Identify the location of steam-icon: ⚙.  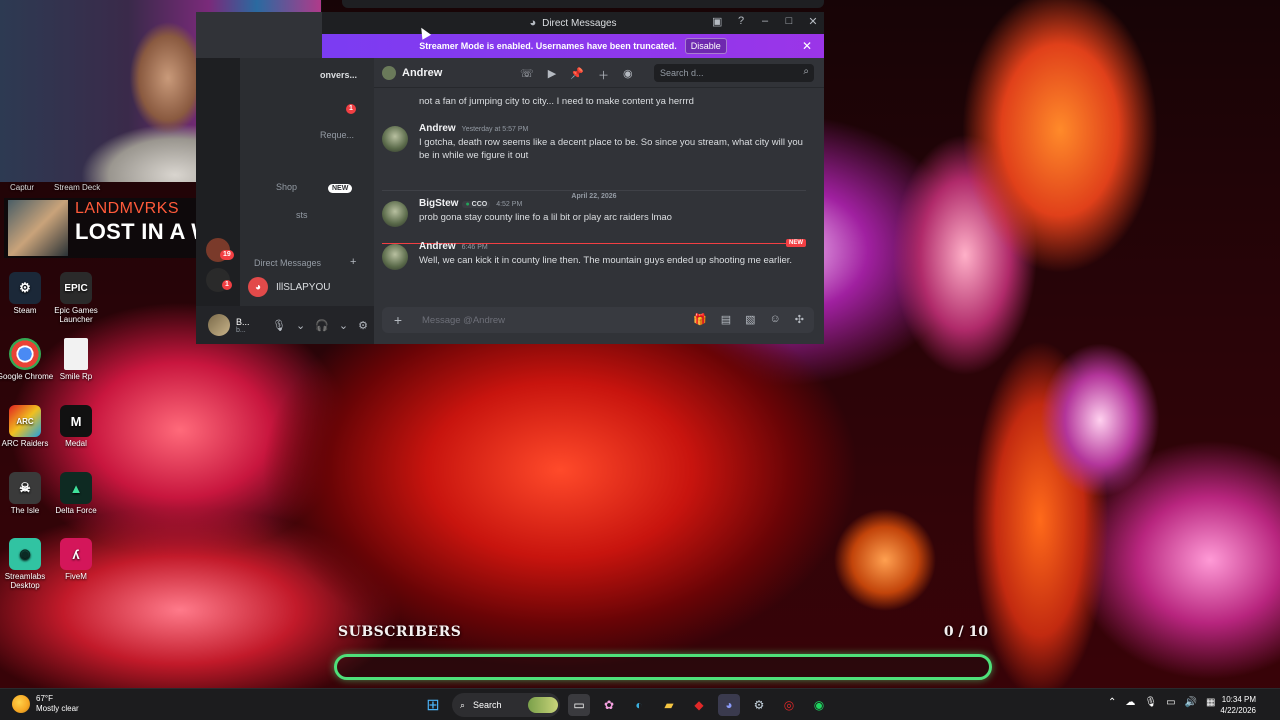
(25, 288).